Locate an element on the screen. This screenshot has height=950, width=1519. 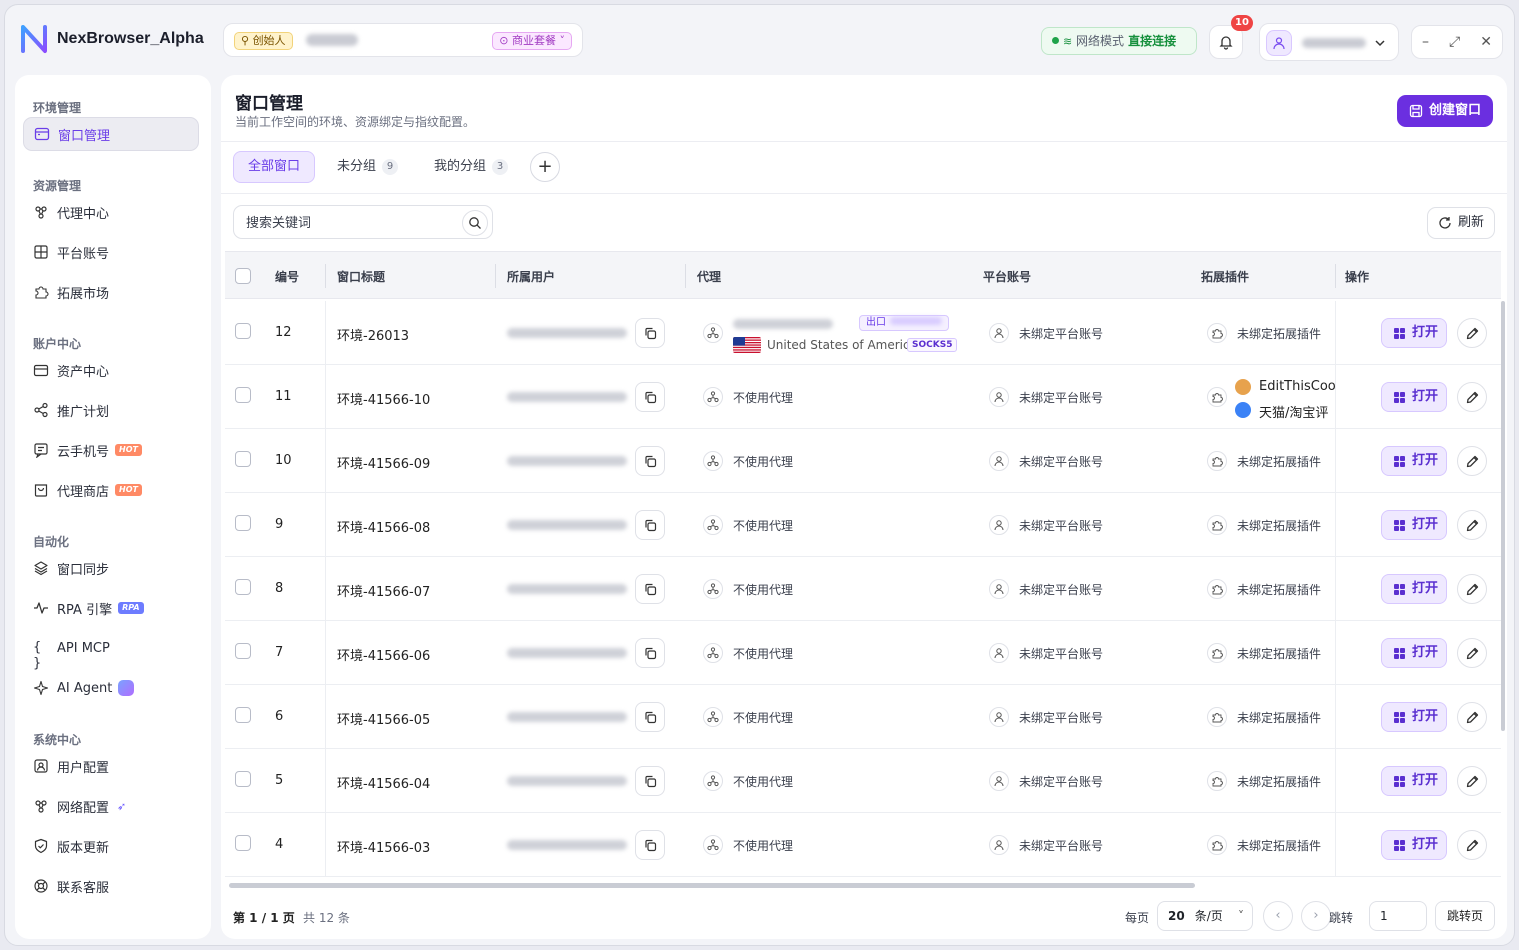
table-row: 9 环境-41566-08 不使用代理 未绑定平台账号 未绑定拓展插件 打开 is located at coordinates (863, 525).